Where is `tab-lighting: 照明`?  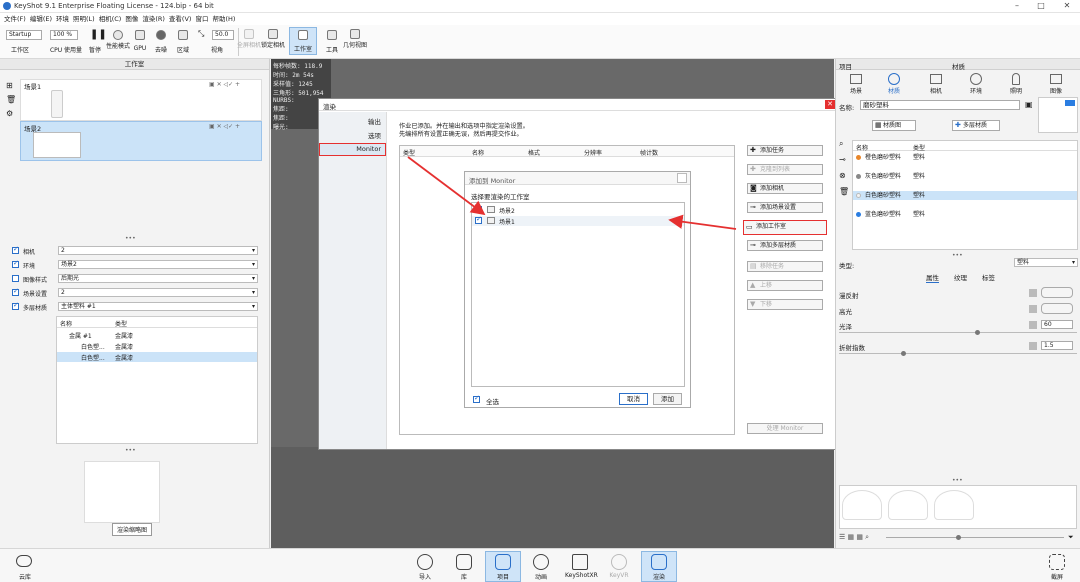 tab-lighting: 照明 is located at coordinates (1016, 90).